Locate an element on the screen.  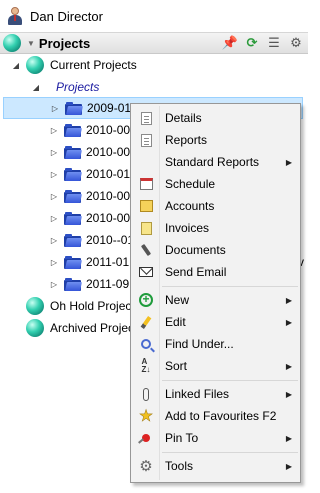
person-icon is located at coordinates (15, 16).